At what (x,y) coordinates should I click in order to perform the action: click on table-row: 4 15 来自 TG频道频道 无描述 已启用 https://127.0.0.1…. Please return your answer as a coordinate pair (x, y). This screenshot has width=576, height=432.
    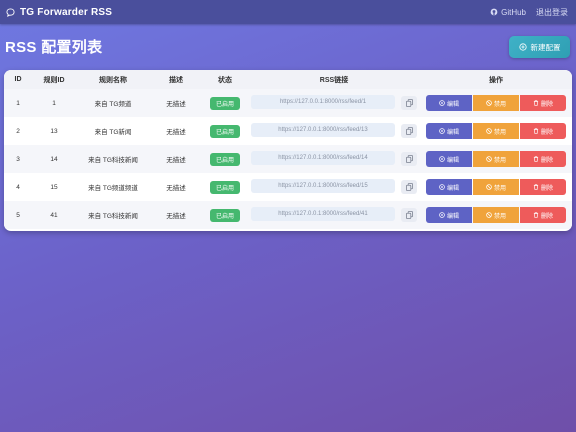
    Looking at the image, I should click on (288, 187).